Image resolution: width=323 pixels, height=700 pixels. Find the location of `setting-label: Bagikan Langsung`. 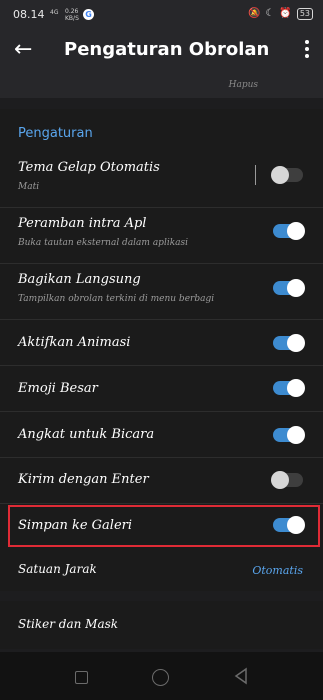

setting-label: Bagikan Langsung is located at coordinates (79, 279).